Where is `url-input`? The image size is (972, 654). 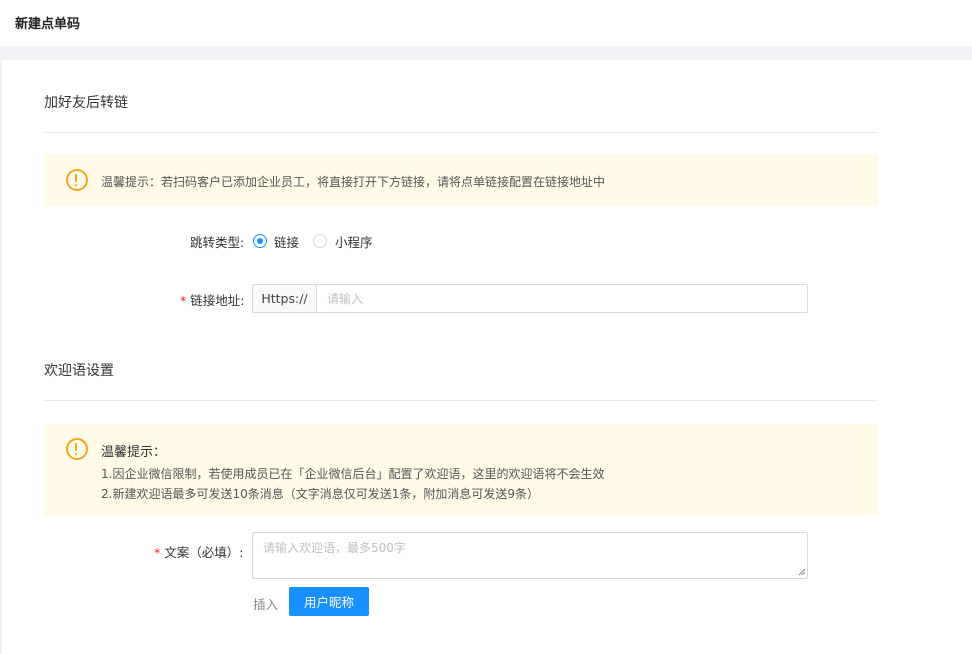
url-input is located at coordinates (562, 298).